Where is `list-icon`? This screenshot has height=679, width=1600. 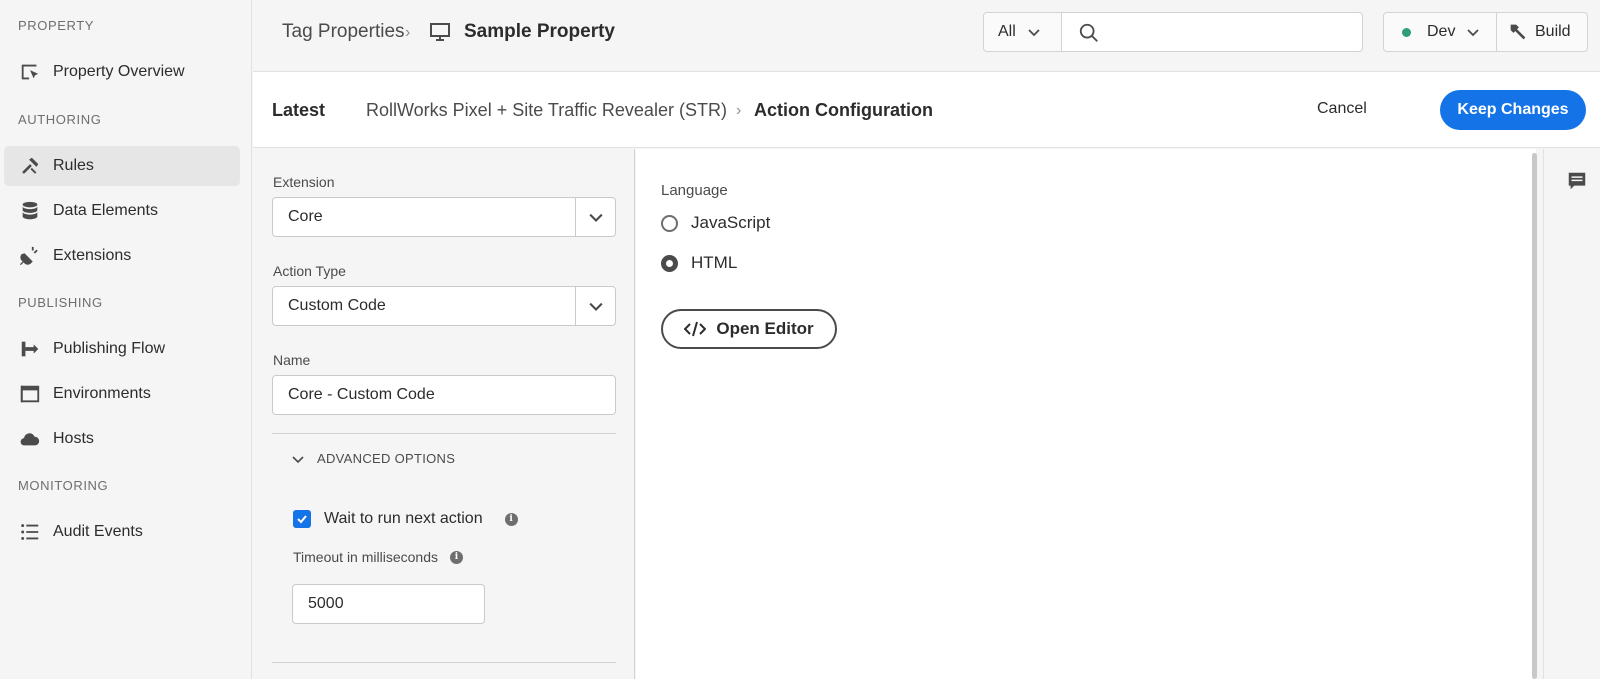 list-icon is located at coordinates (30, 532).